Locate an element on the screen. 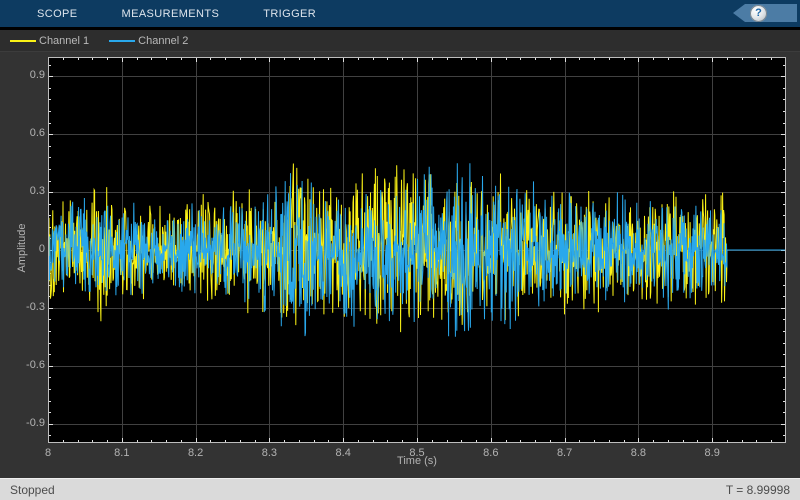 This screenshot has height=500, width=800. help-button: ? is located at coordinates (765, 13).